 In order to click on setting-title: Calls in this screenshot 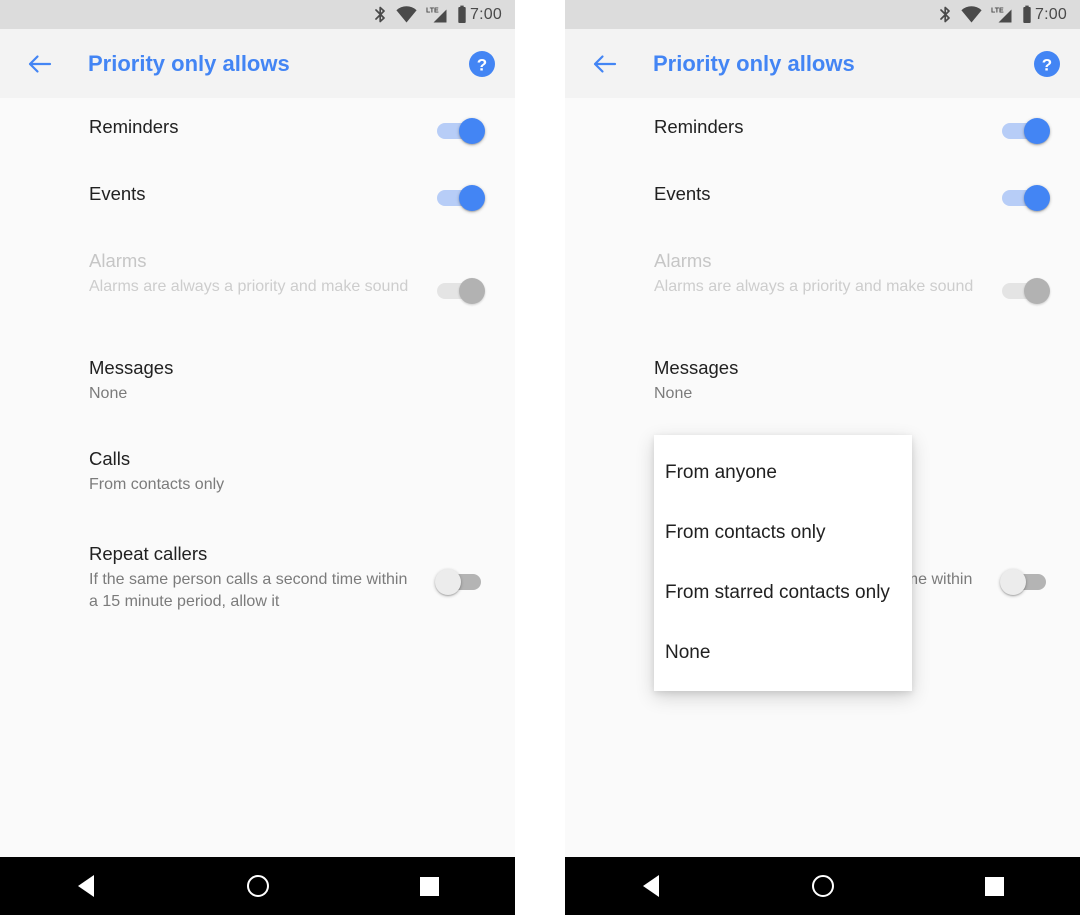, I will do `click(110, 458)`.